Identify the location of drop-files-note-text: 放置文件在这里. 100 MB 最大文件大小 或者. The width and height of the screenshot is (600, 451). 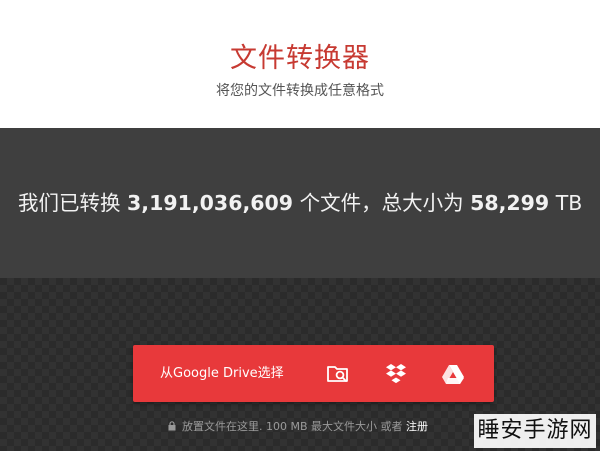
(294, 426).